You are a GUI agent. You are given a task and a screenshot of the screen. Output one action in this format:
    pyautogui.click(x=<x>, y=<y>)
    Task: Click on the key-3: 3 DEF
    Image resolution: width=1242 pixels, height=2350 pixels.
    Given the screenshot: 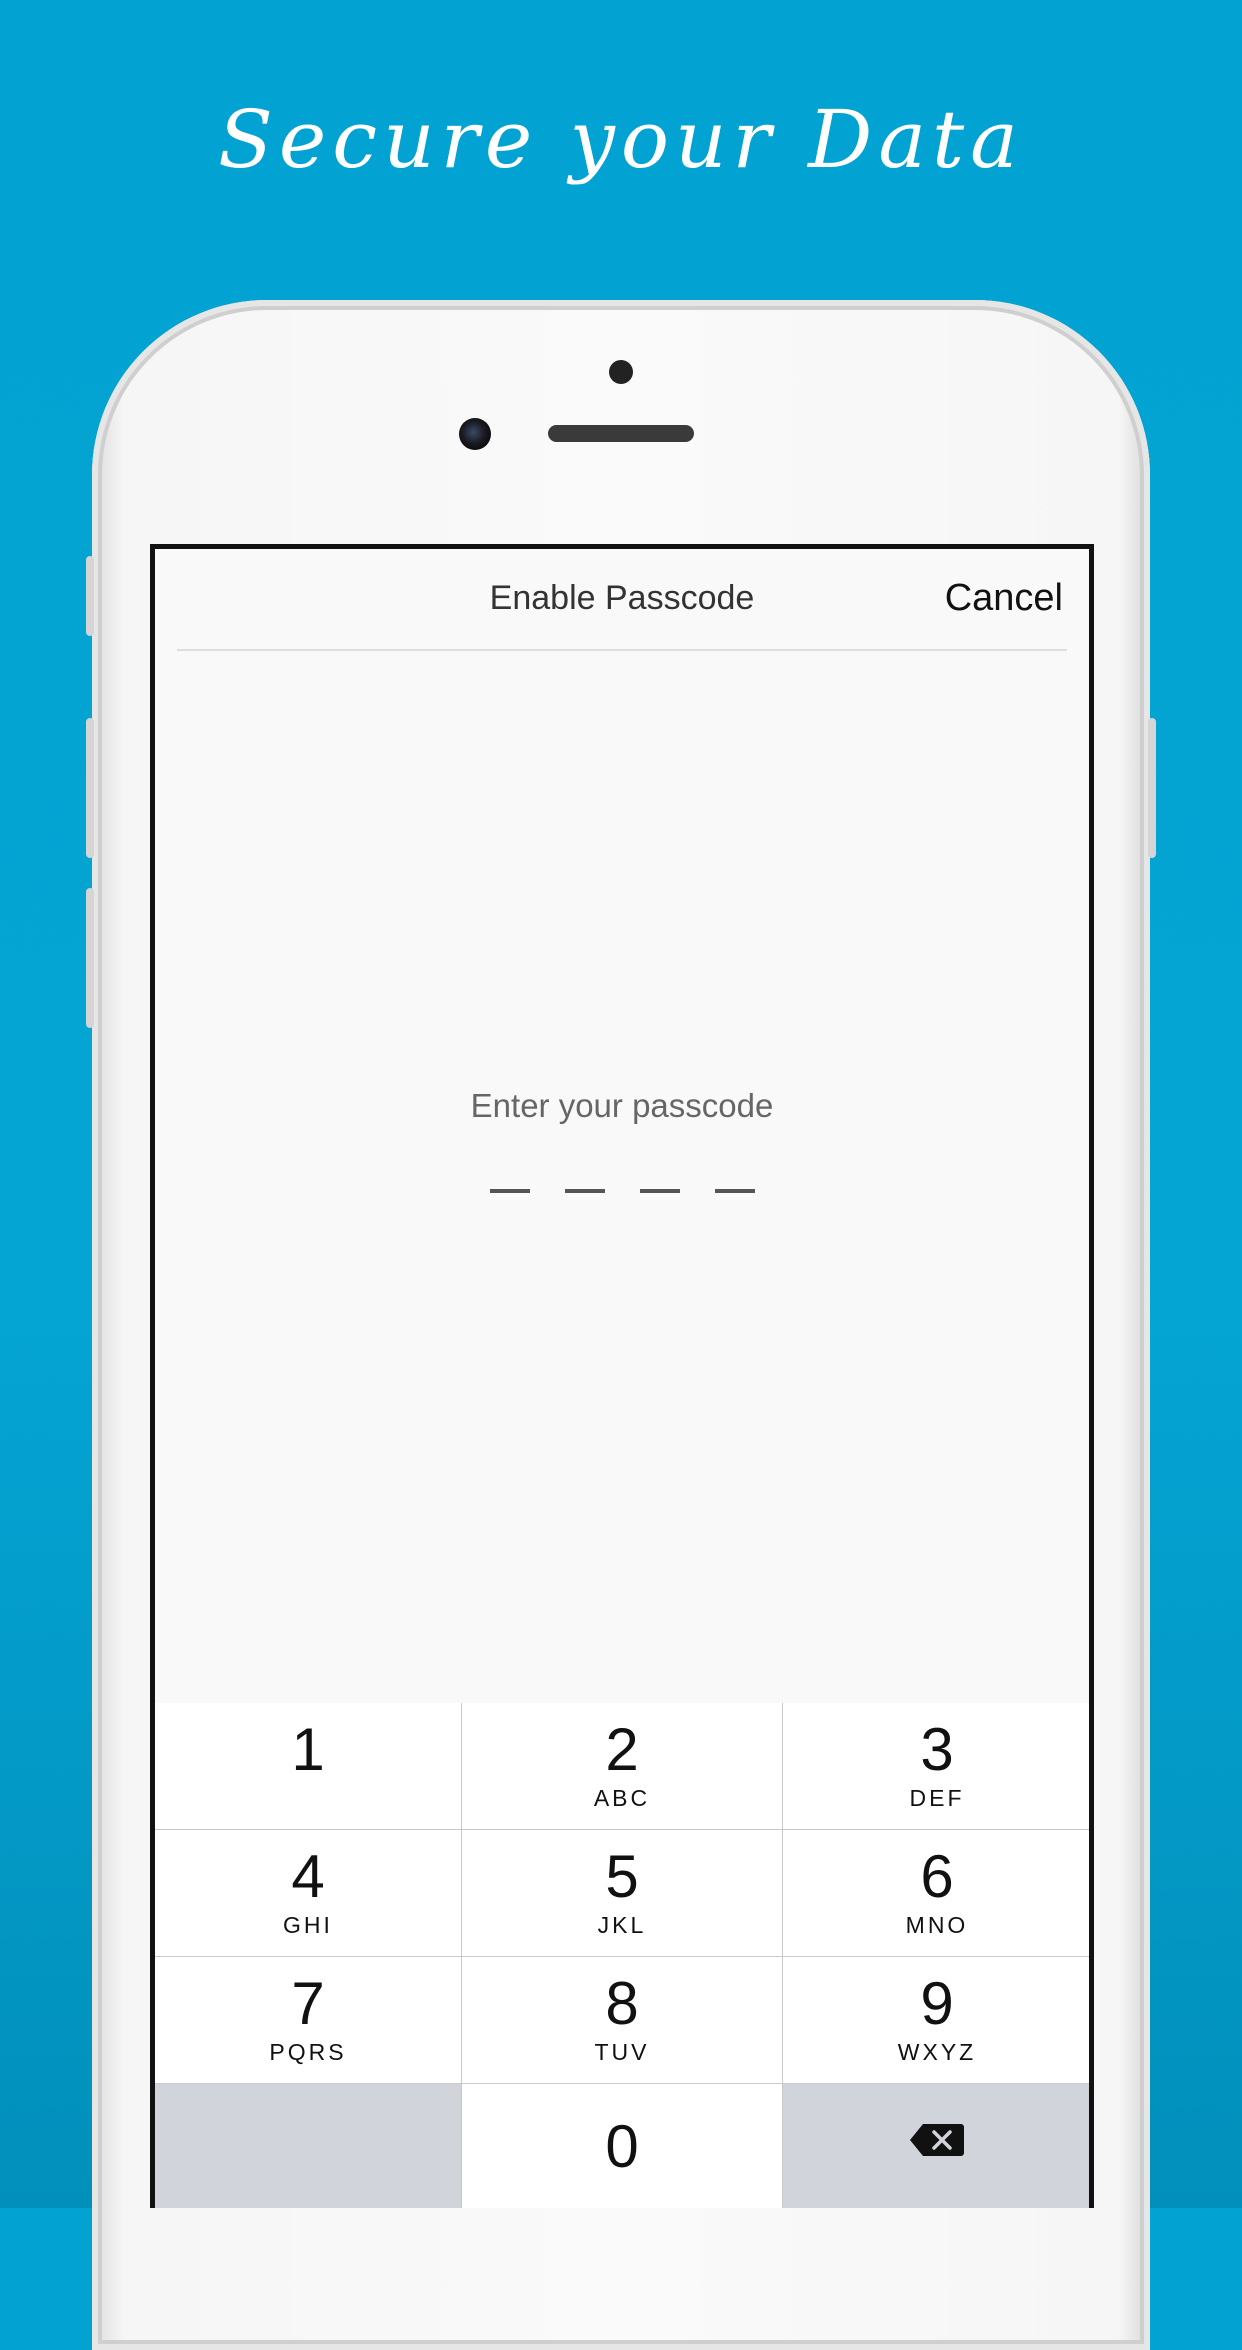 What is the action you would take?
    pyautogui.click(x=936, y=1766)
    